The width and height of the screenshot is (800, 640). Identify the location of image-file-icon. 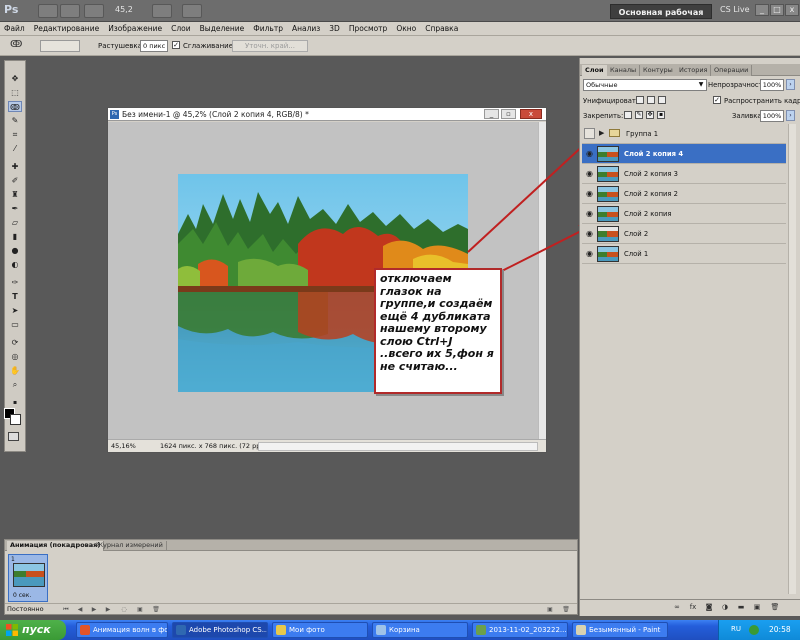
(481, 630).